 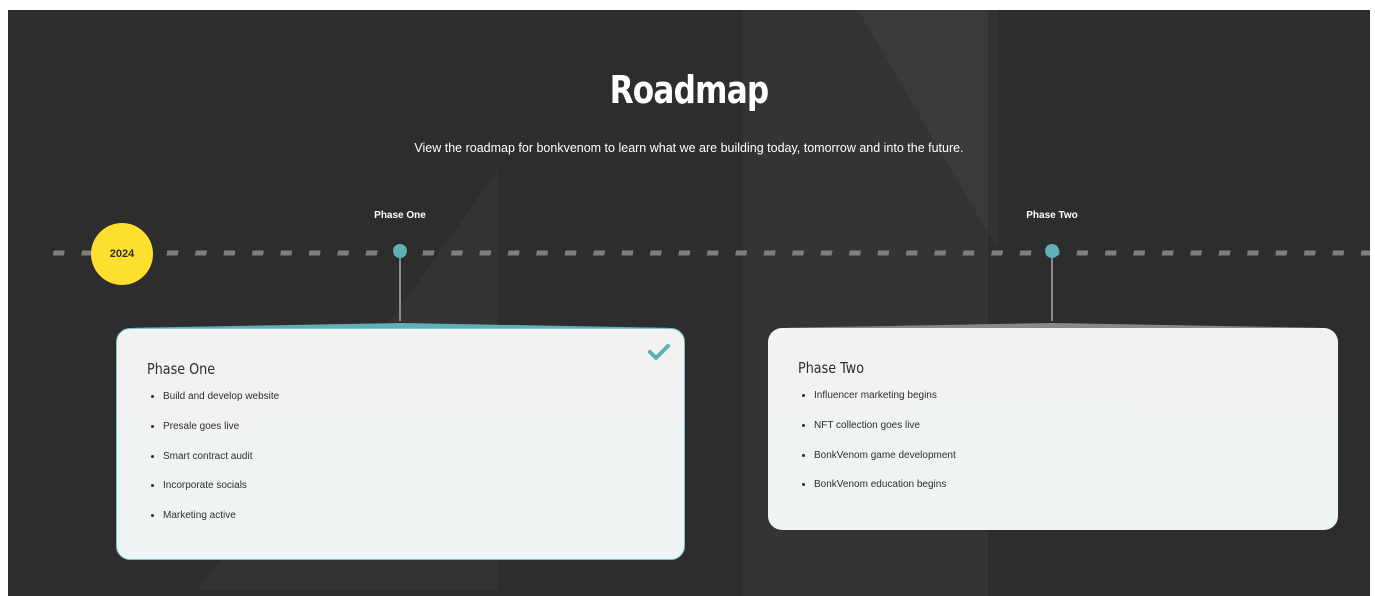 What do you see at coordinates (1052, 289) in the screenshot?
I see `timeline-connector-phase-two` at bounding box center [1052, 289].